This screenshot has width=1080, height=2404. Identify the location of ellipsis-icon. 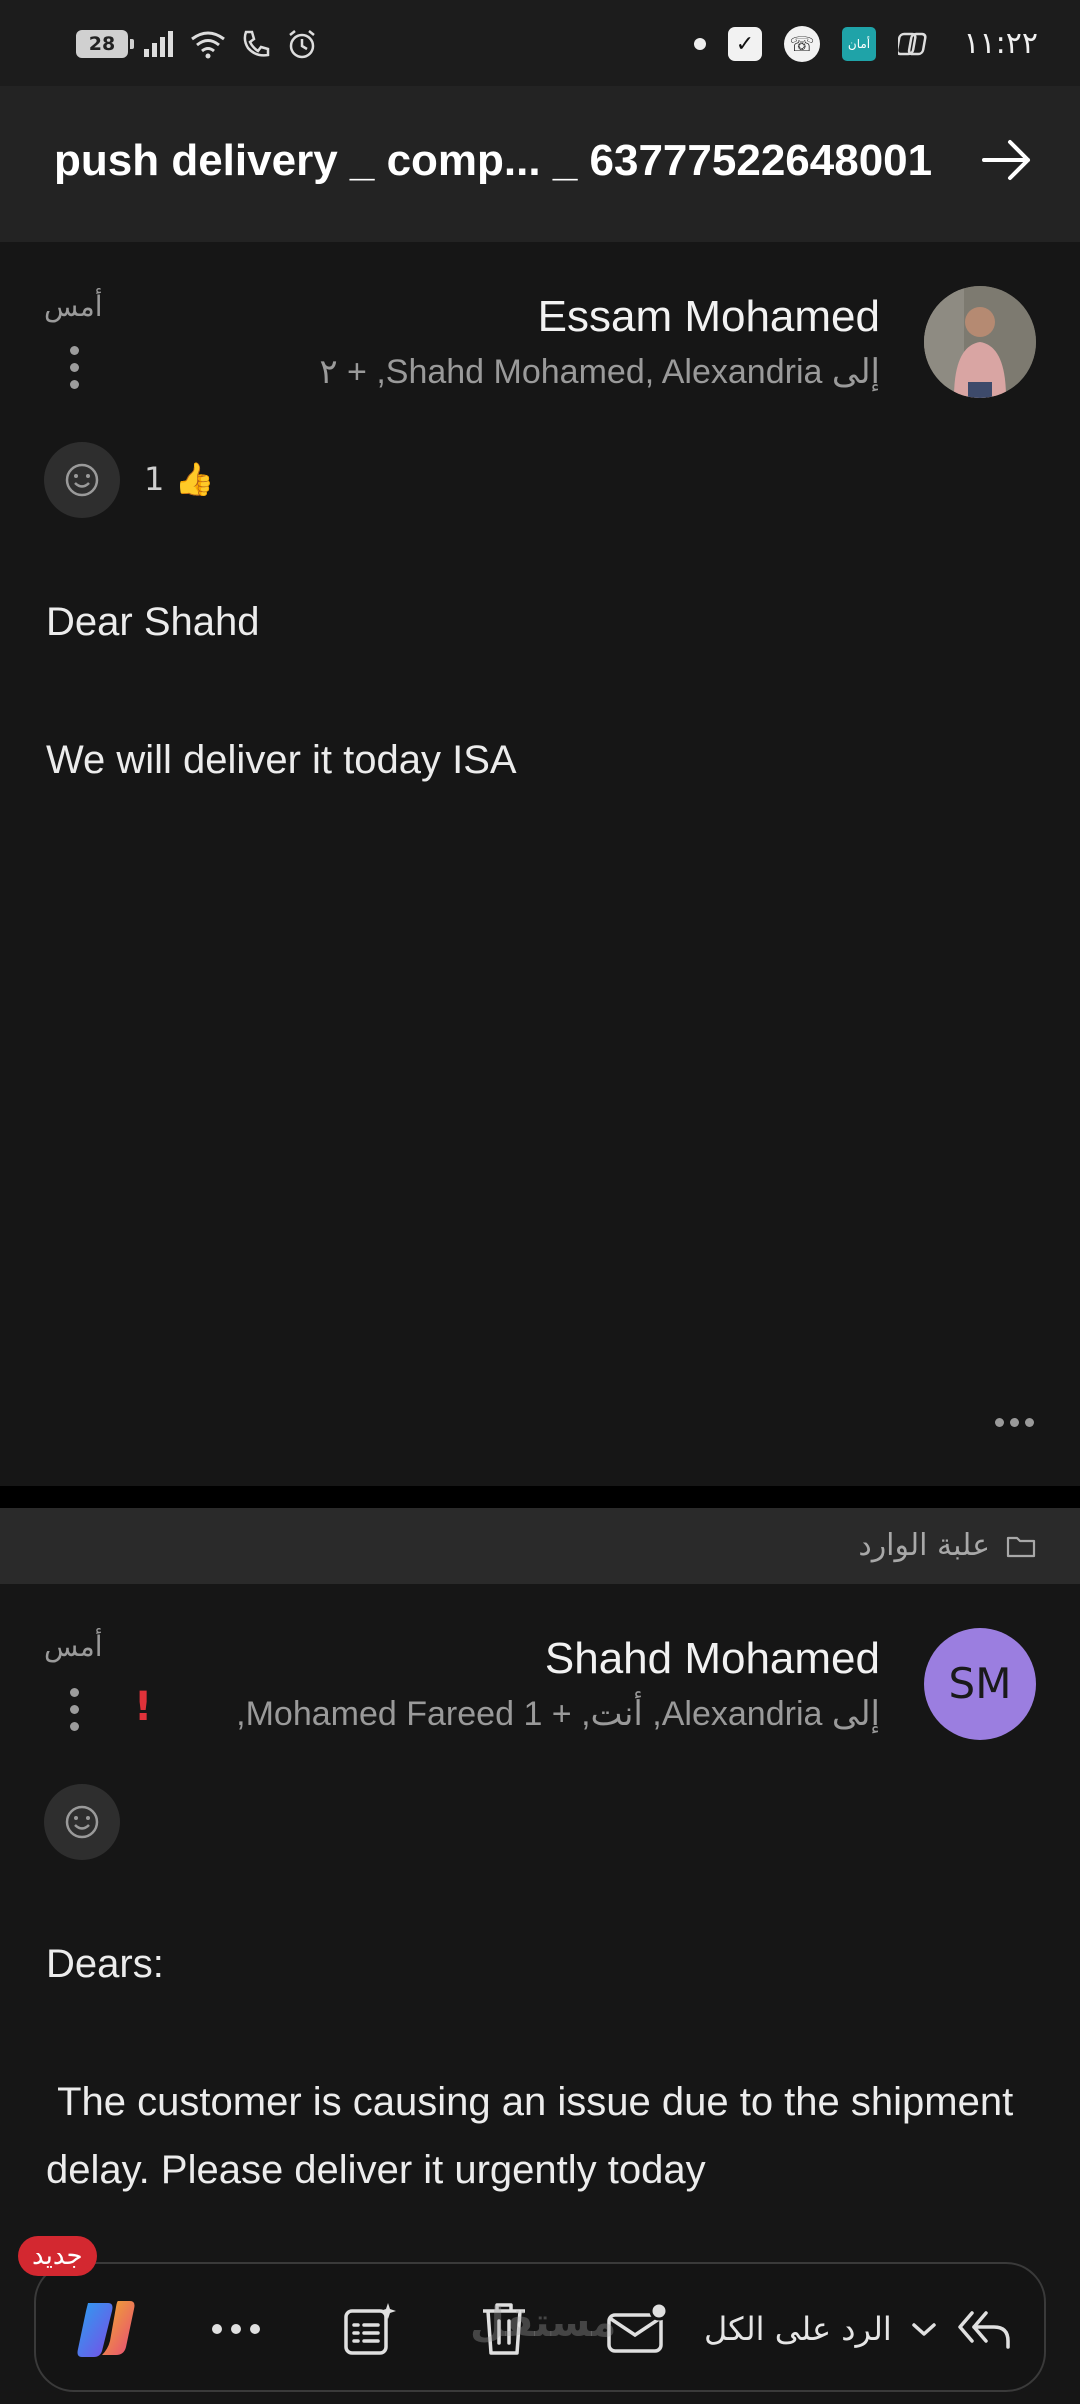
(236, 2329).